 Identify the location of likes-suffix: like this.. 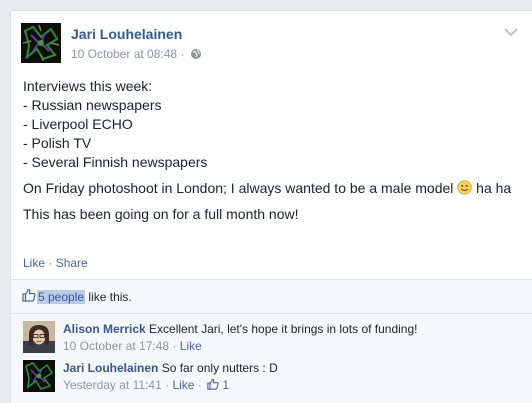
(110, 297).